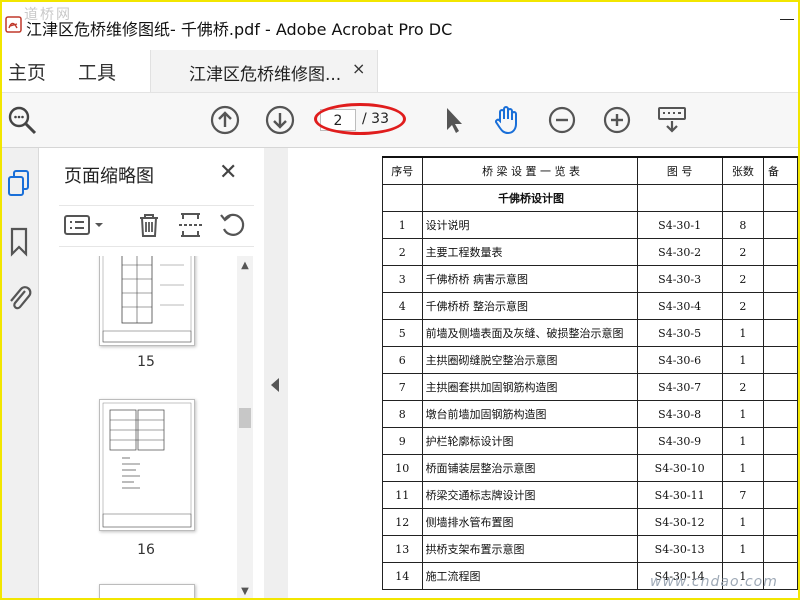  What do you see at coordinates (743, 170) in the screenshot?
I see `header-sheets: 张数` at bounding box center [743, 170].